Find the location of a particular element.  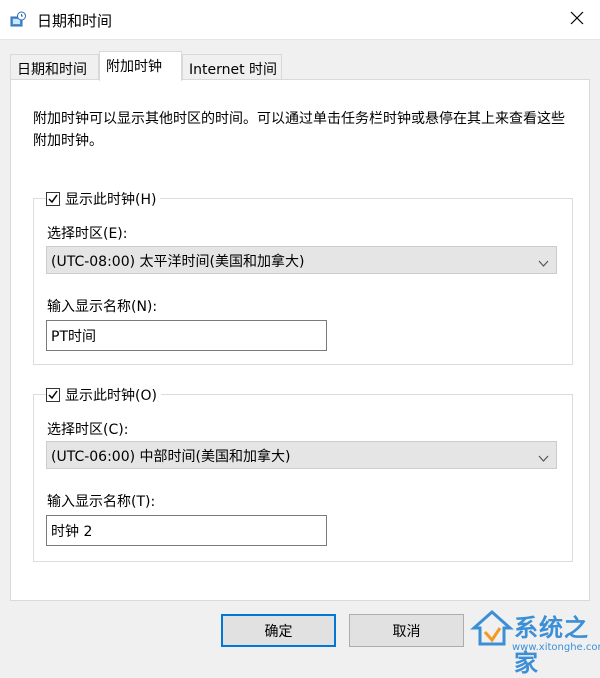

clock1-timezone-select: (UTC-08:00) 太平洋时间(美国和加拿大) is located at coordinates (301, 260).